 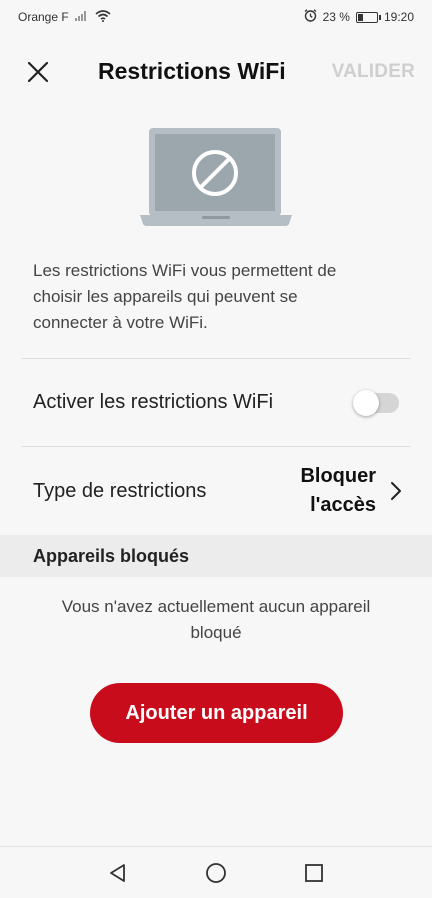 I want to click on battery-fill, so click(x=360, y=17).